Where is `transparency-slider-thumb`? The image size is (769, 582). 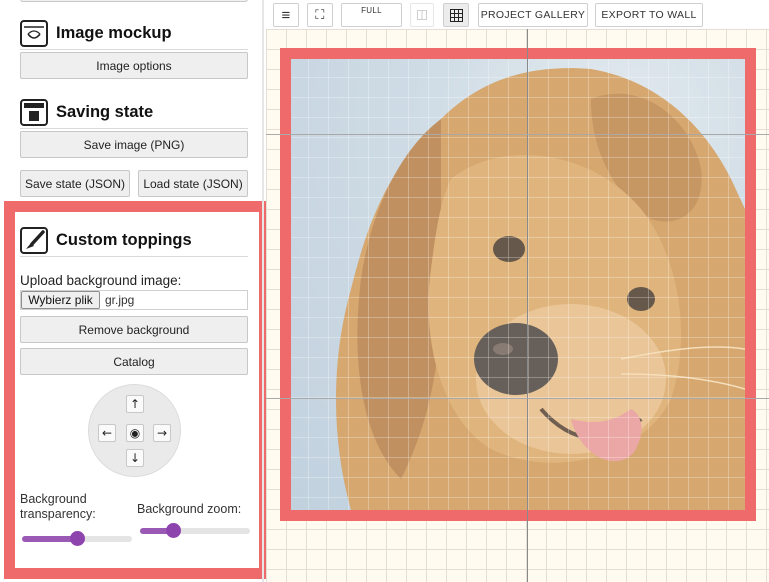 transparency-slider-thumb is located at coordinates (77, 538).